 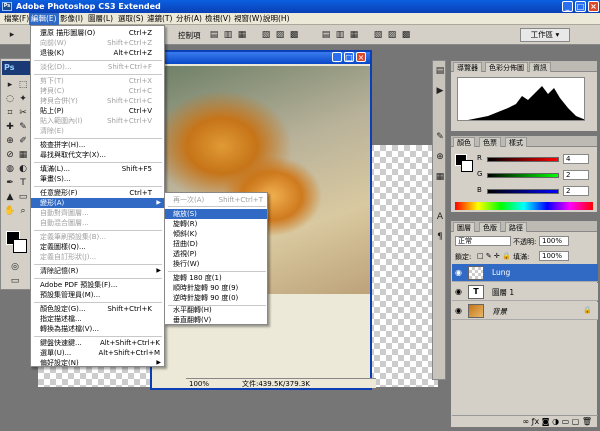 I want to click on tab-swatches: 色票, so click(x=490, y=142).